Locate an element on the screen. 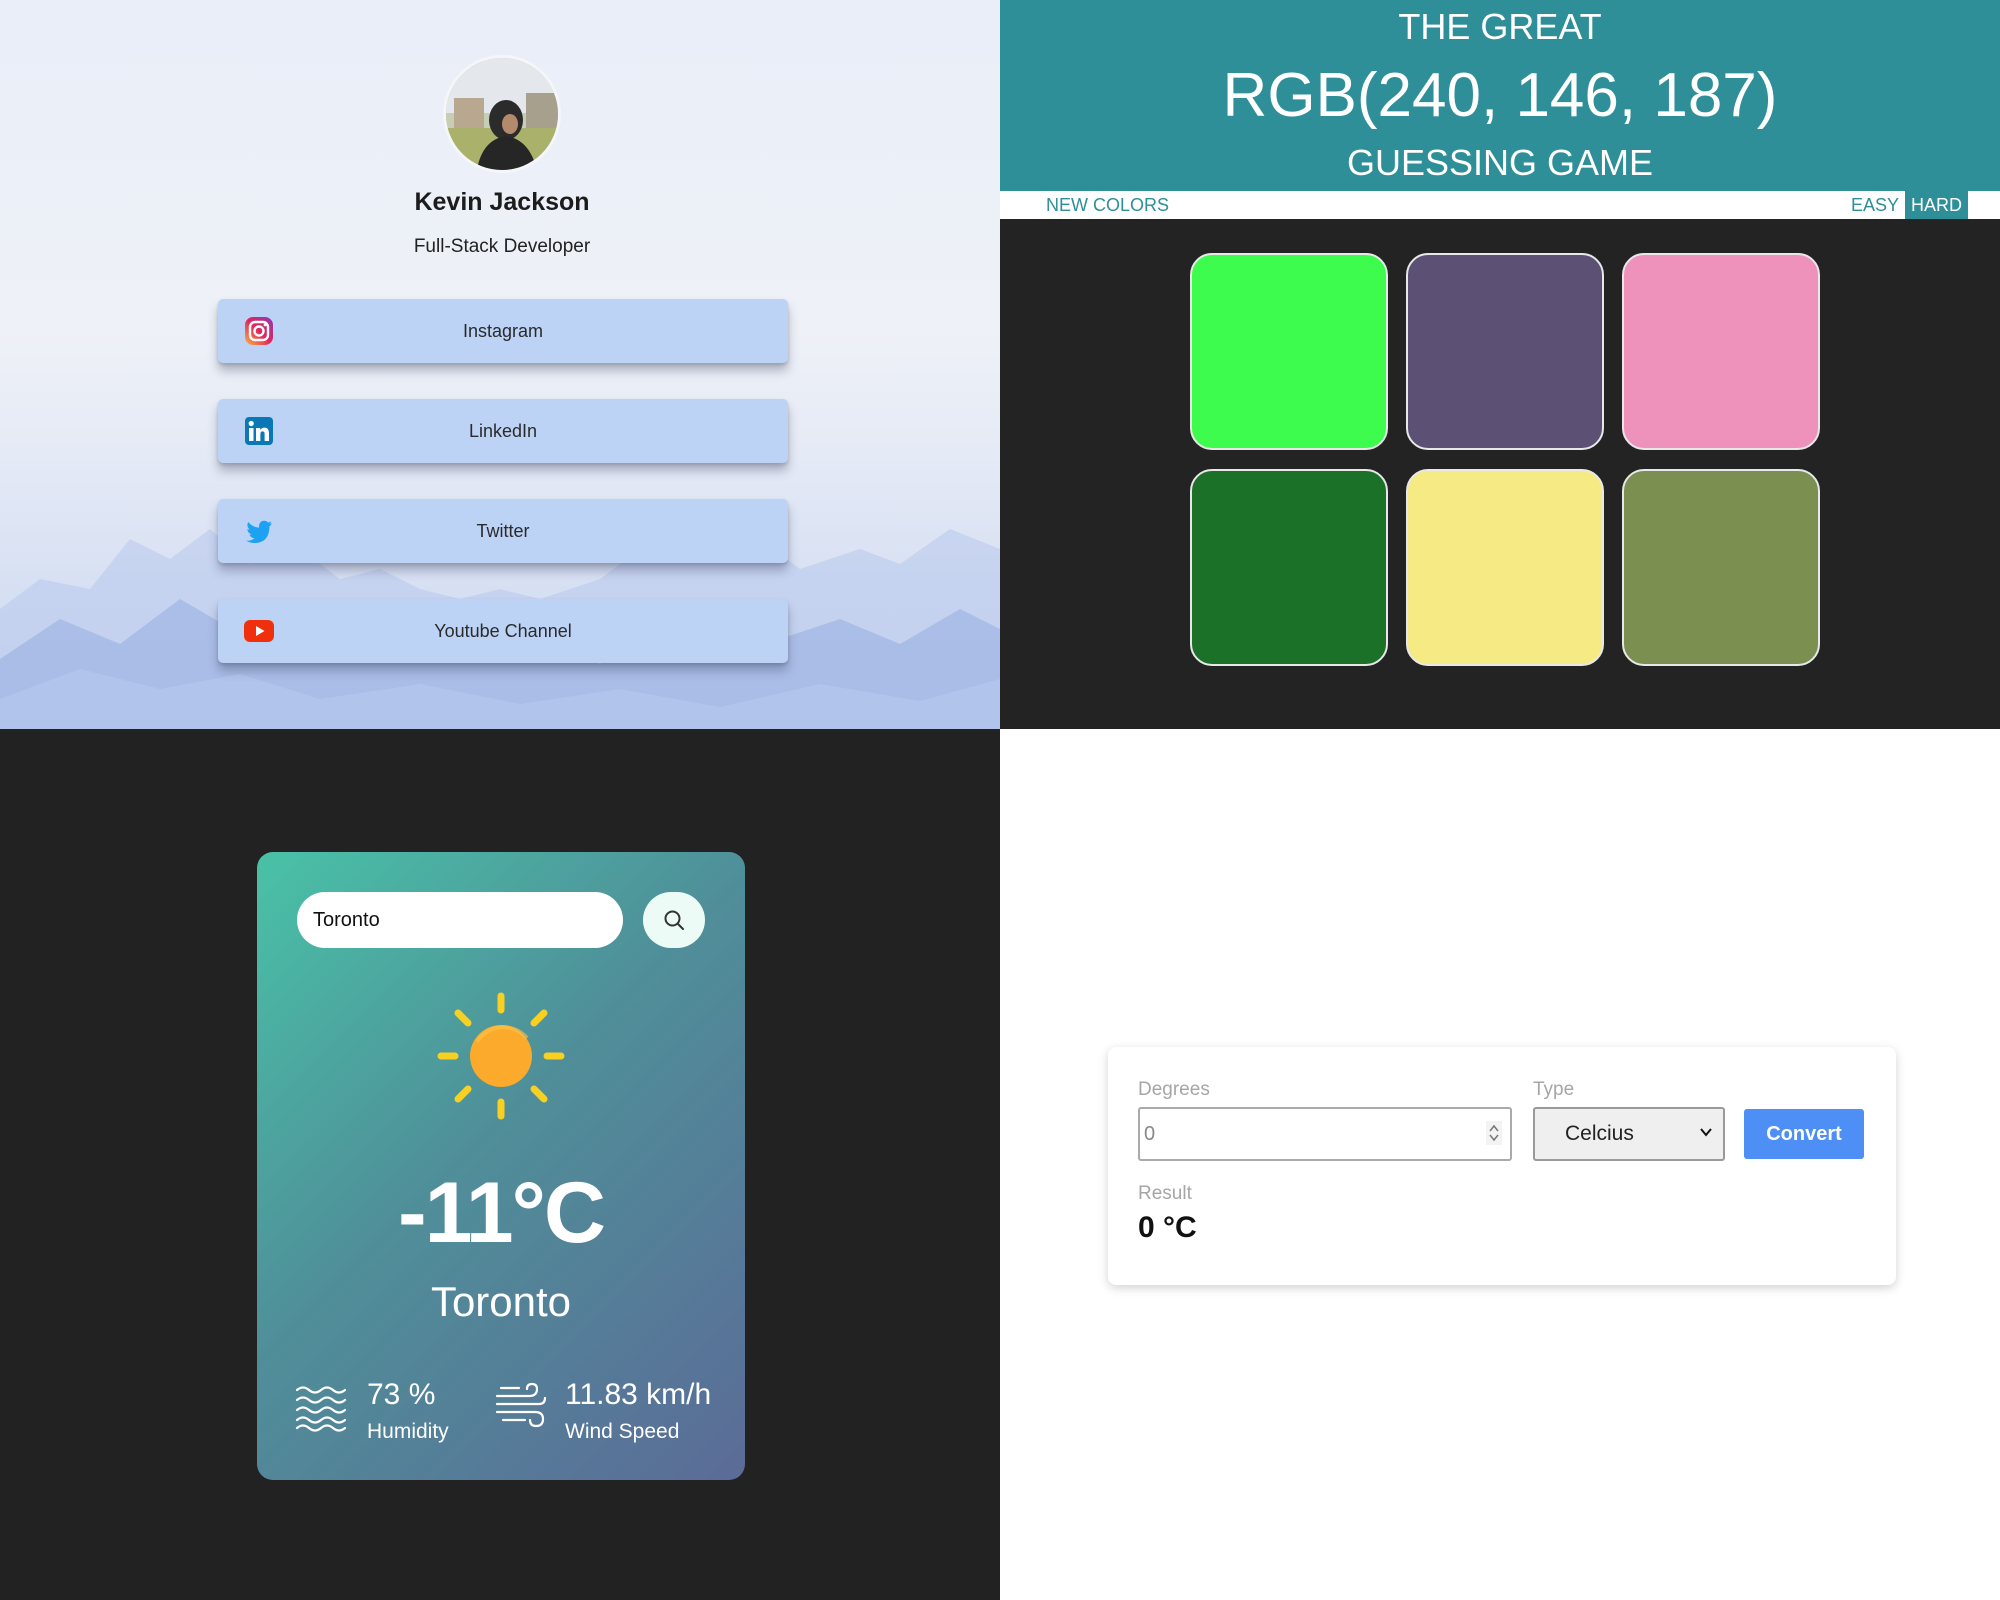 This screenshot has height=1600, width=2000. instagram-link-label: Instagram is located at coordinates (503, 331).